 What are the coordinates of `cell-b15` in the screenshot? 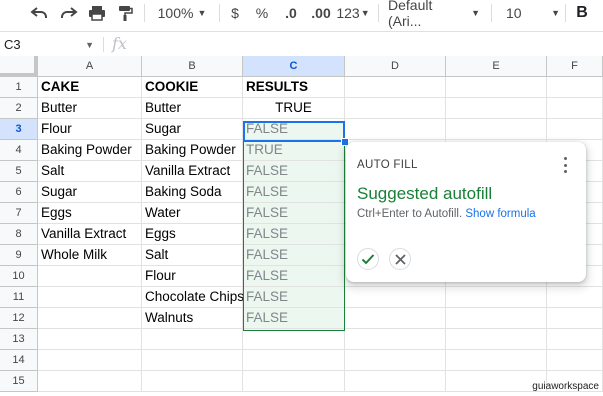 It's located at (192, 381).